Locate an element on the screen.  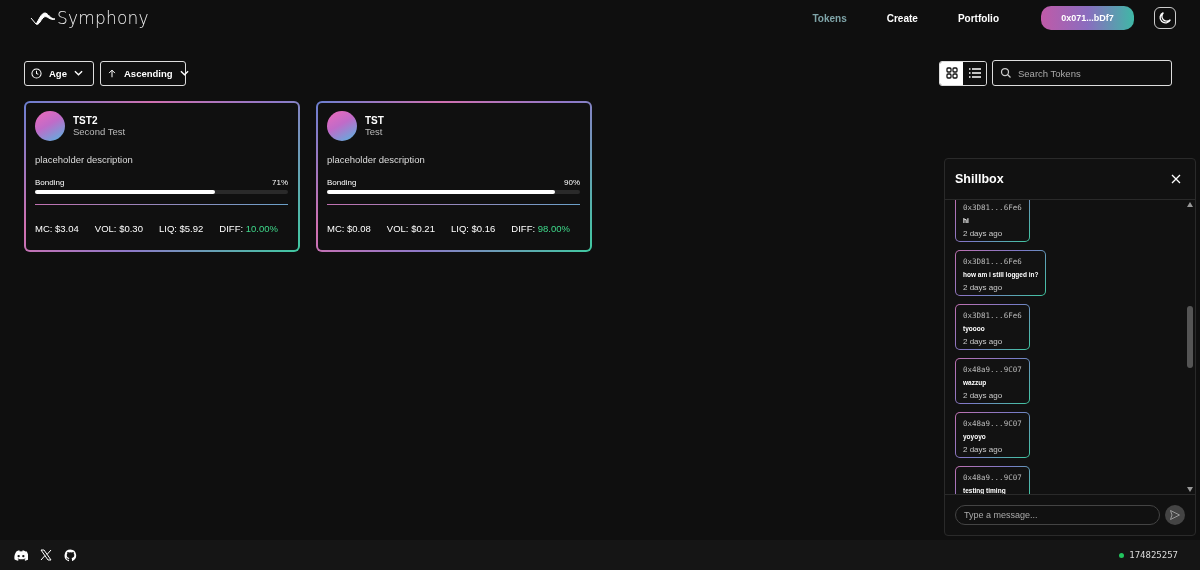
view-toggle-button is located at coordinates (951, 73).